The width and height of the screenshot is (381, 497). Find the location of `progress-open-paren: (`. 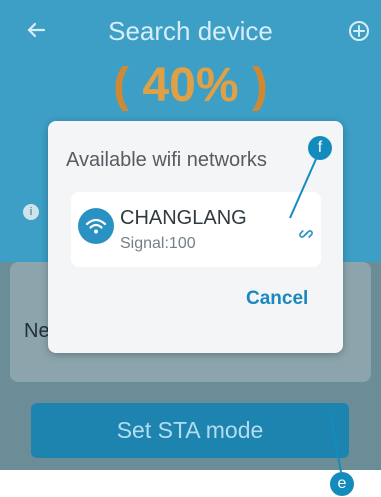

progress-open-paren: ( is located at coordinates (121, 85).